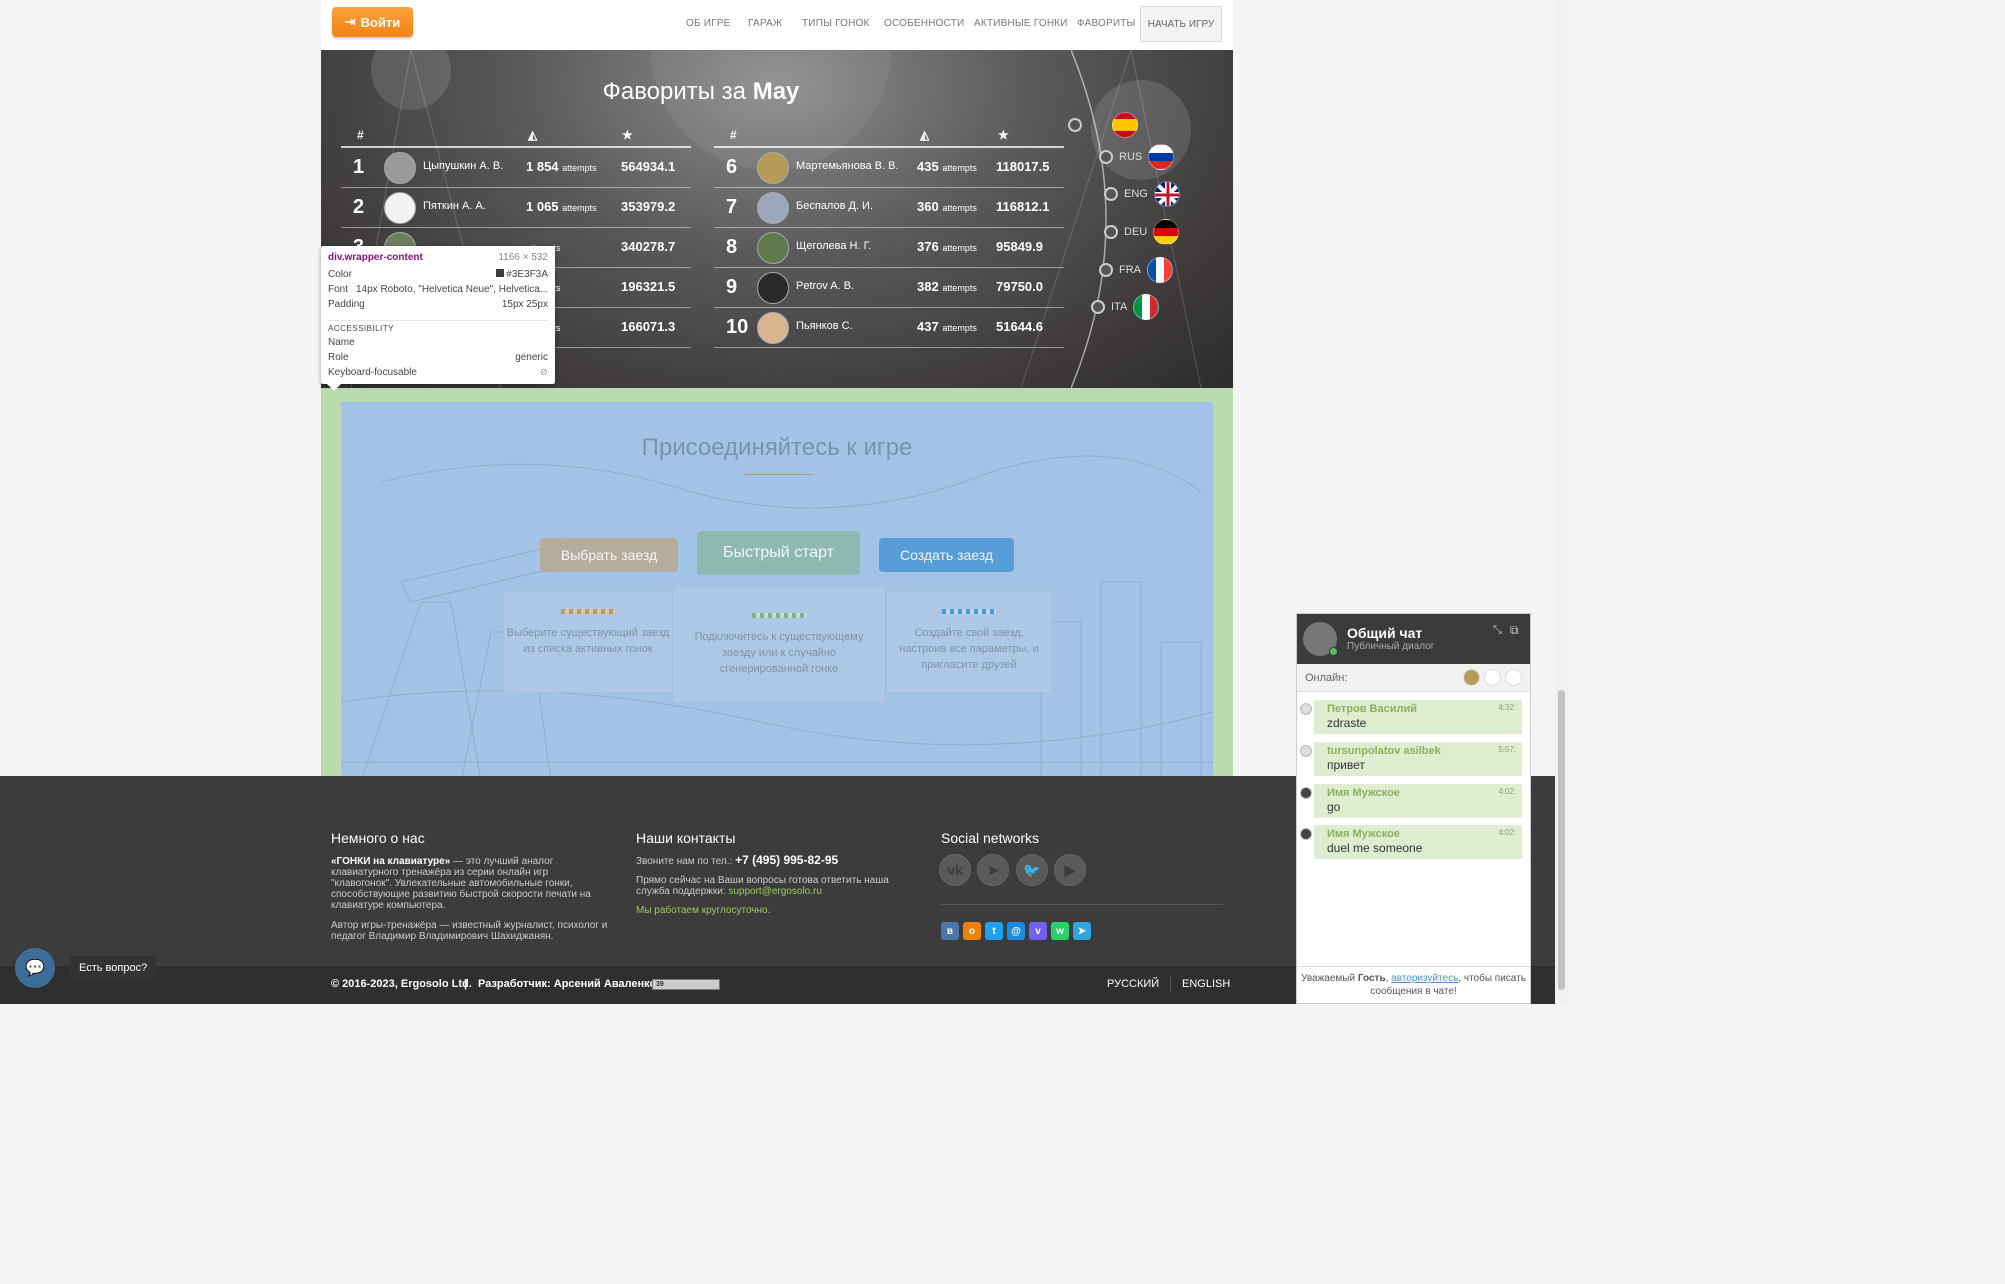  I want to click on player-name: Пяткин А. А., so click(454, 206).